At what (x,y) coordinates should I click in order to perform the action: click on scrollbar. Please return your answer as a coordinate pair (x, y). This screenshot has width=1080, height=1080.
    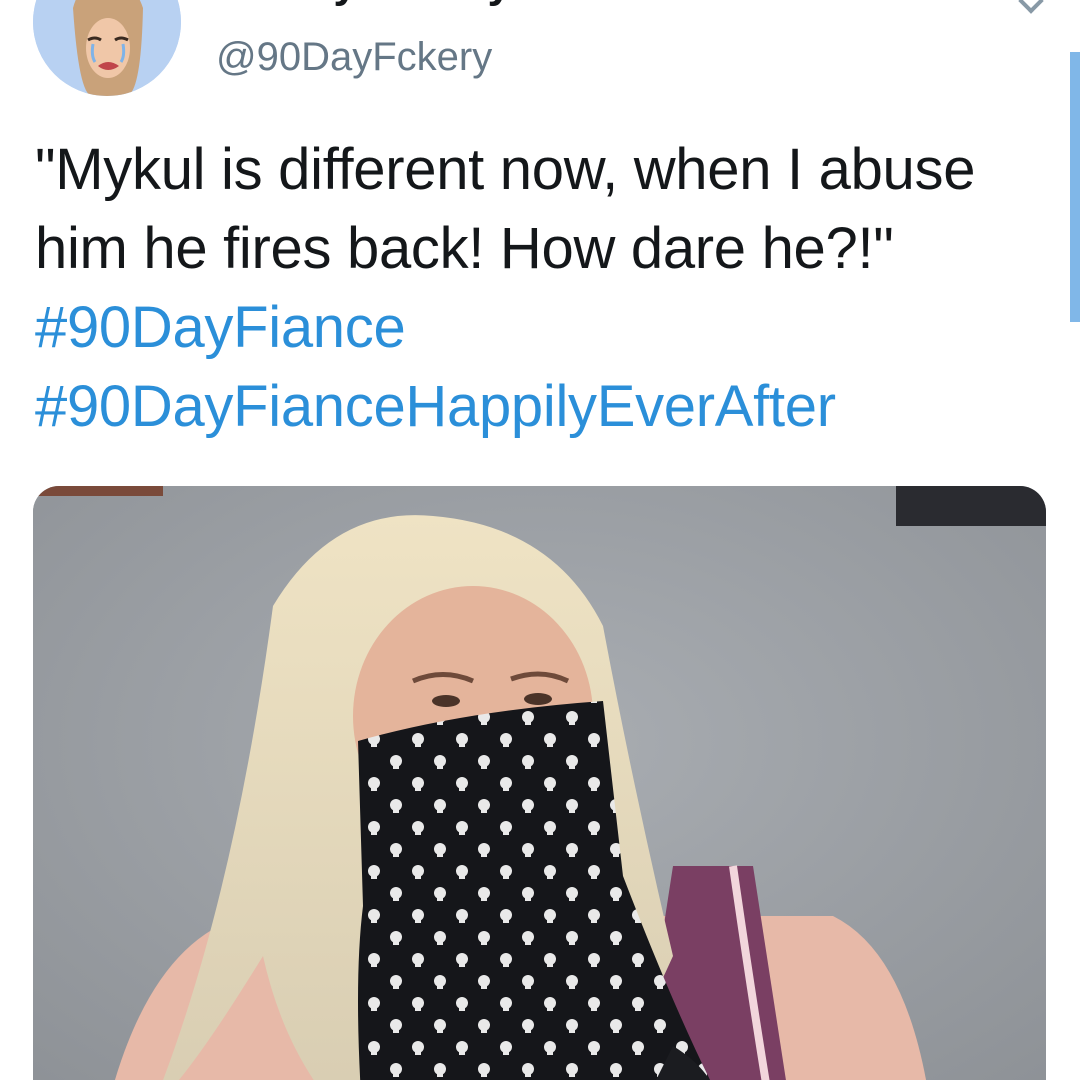
    Looking at the image, I should click on (1075, 187).